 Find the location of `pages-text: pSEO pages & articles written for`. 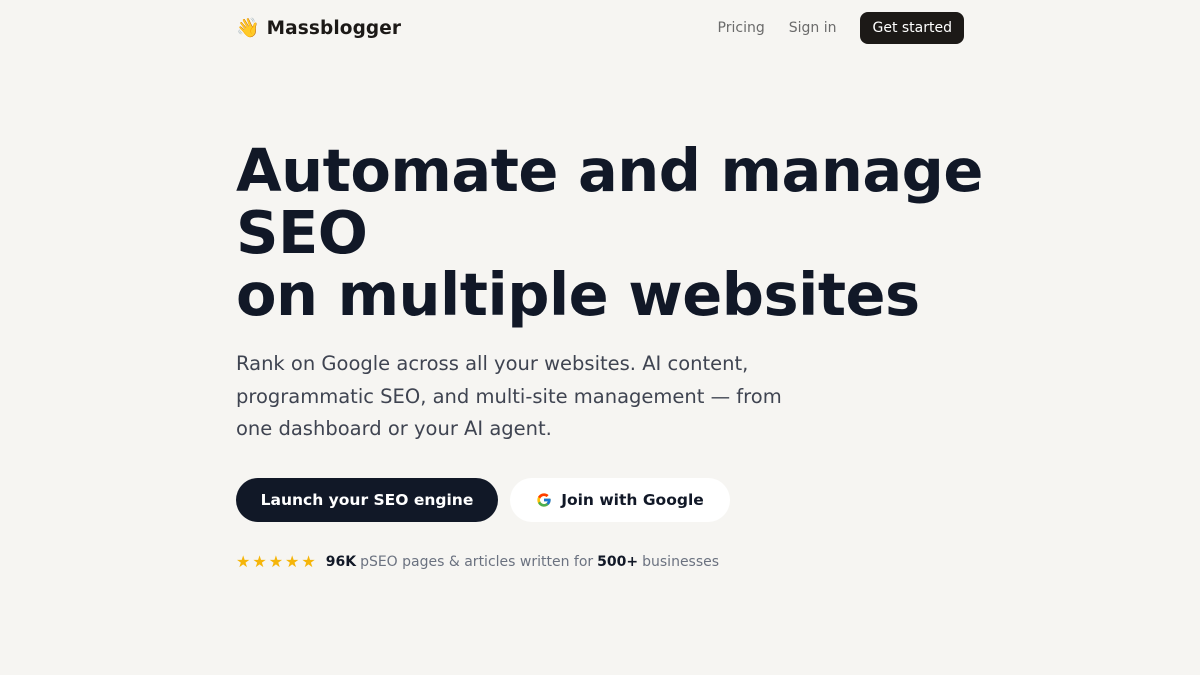

pages-text: pSEO pages & articles written for is located at coordinates (477, 562).